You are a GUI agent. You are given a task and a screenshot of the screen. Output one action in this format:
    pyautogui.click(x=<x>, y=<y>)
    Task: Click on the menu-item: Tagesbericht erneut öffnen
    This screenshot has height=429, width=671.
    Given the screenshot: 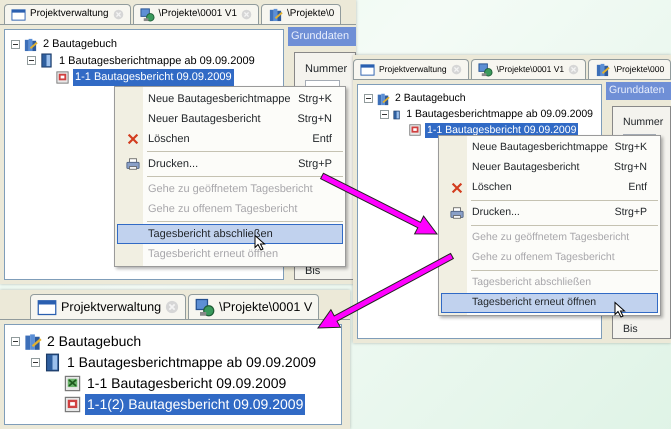 What is the action you would take?
    pyautogui.click(x=549, y=303)
    